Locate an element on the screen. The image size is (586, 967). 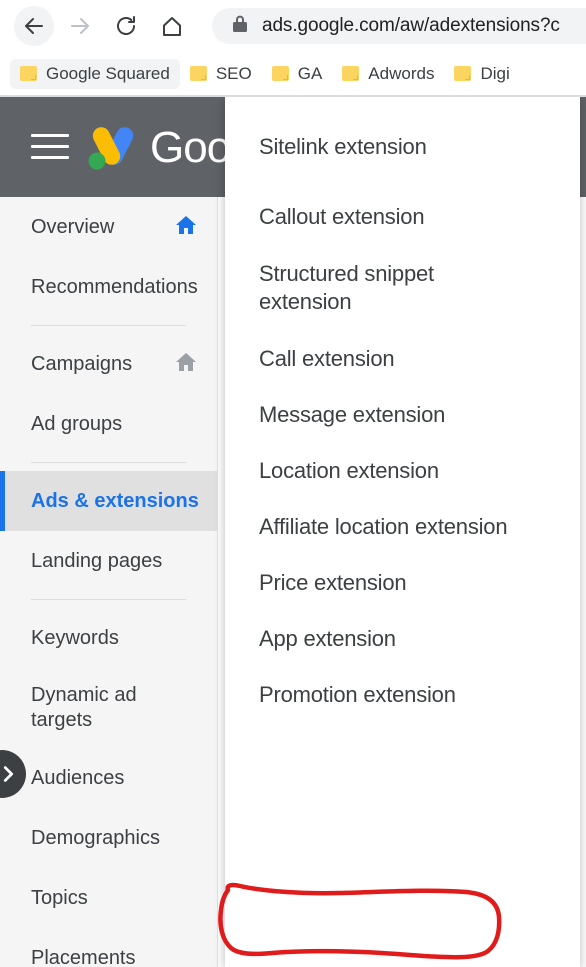
browser-toolbar: ads.google.com/aw/adextensions?c is located at coordinates (293, 26).